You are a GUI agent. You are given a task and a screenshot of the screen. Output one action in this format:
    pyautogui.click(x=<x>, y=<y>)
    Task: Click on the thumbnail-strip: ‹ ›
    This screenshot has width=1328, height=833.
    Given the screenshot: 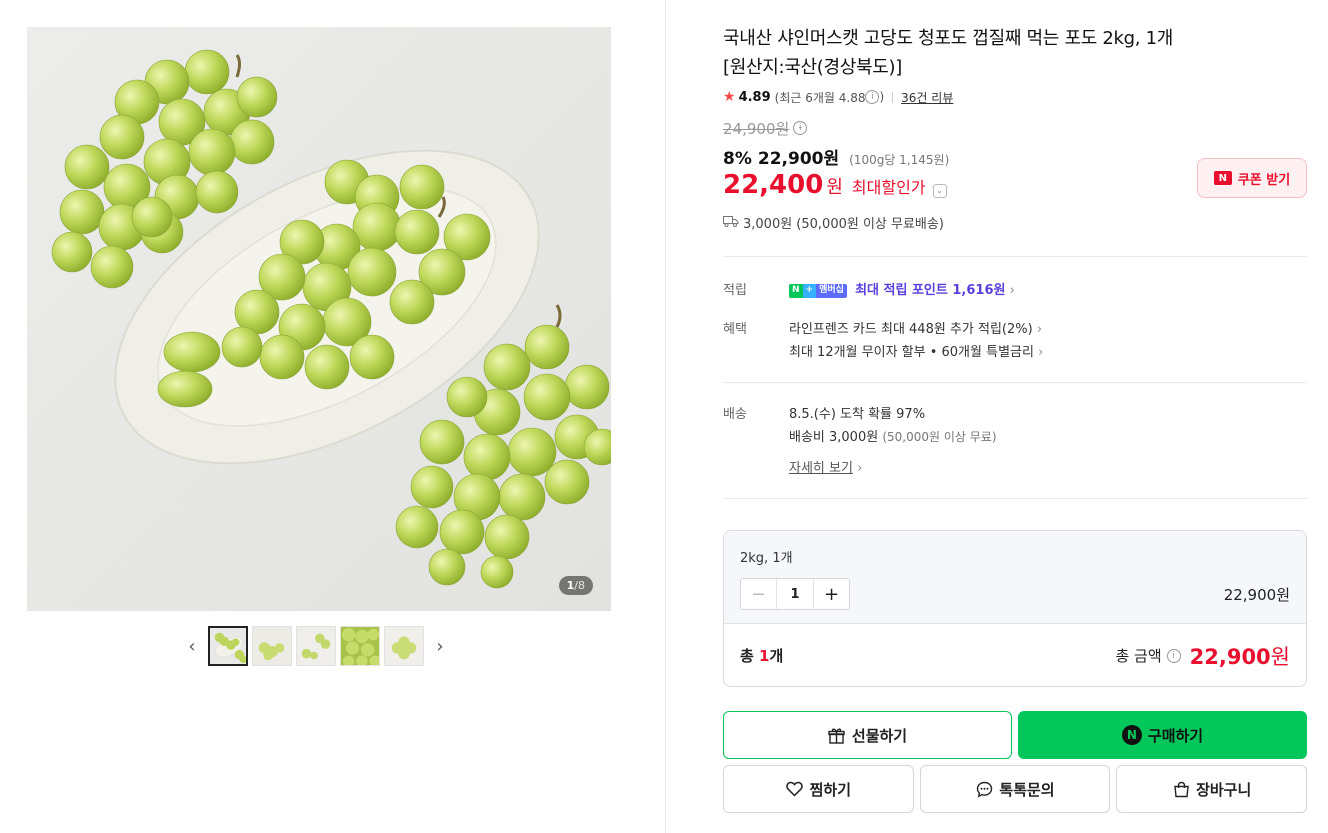 What is the action you would take?
    pyautogui.click(x=316, y=646)
    